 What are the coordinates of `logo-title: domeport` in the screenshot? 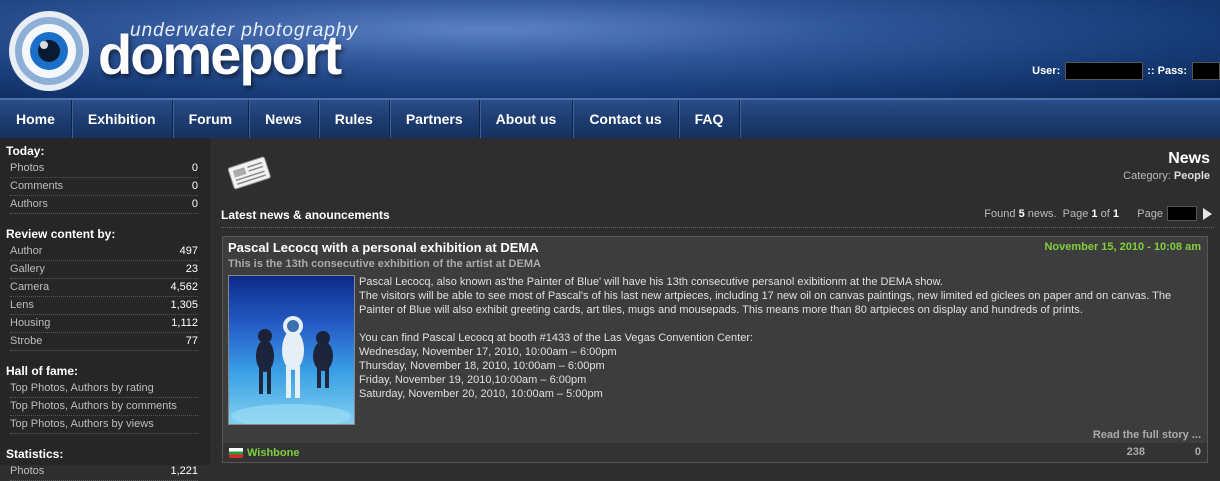 It's located at (220, 54).